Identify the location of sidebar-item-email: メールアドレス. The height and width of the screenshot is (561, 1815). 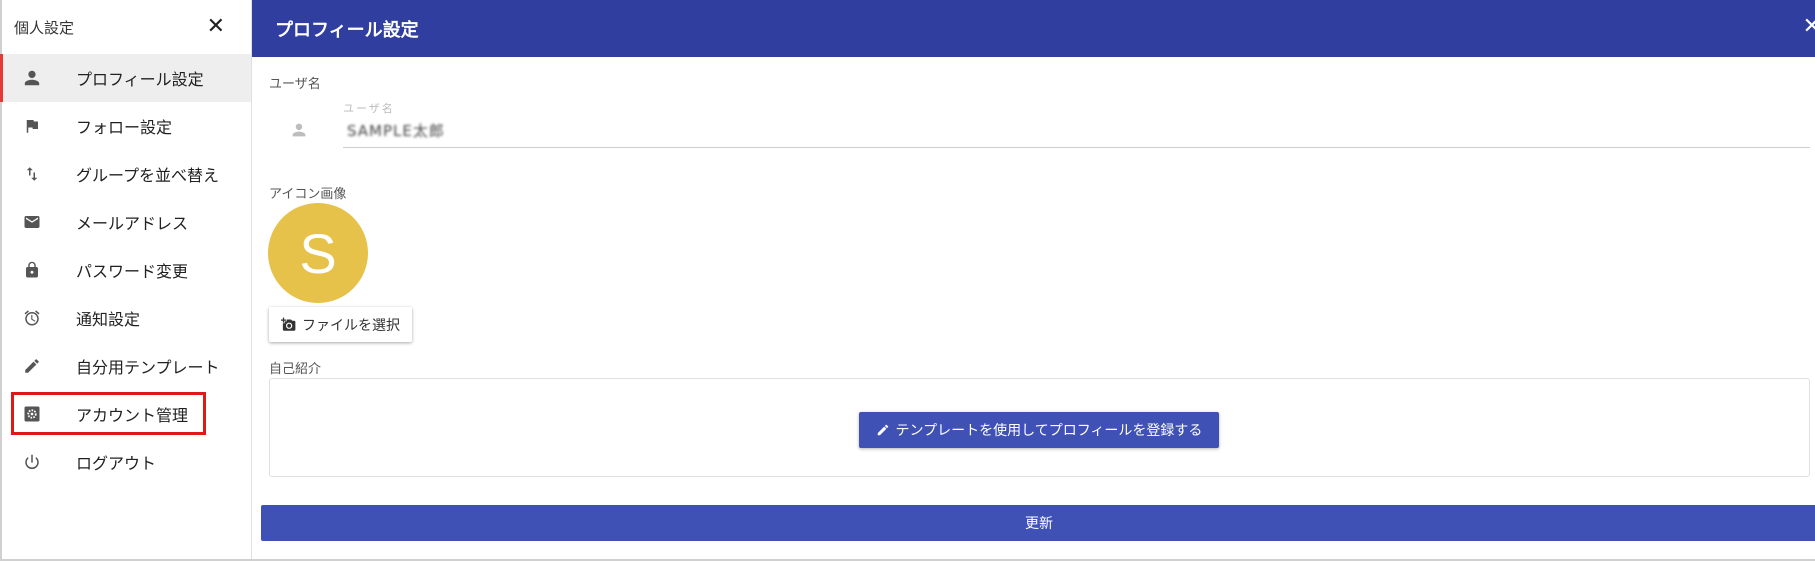
(126, 222).